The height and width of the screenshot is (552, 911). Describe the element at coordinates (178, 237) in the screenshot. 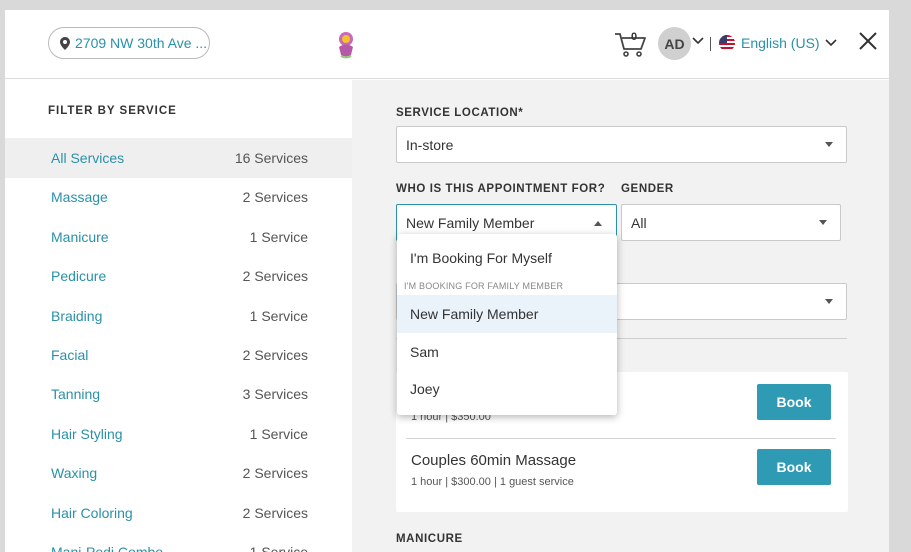

I see `sidebar-item: Manicure 1 Service` at that location.